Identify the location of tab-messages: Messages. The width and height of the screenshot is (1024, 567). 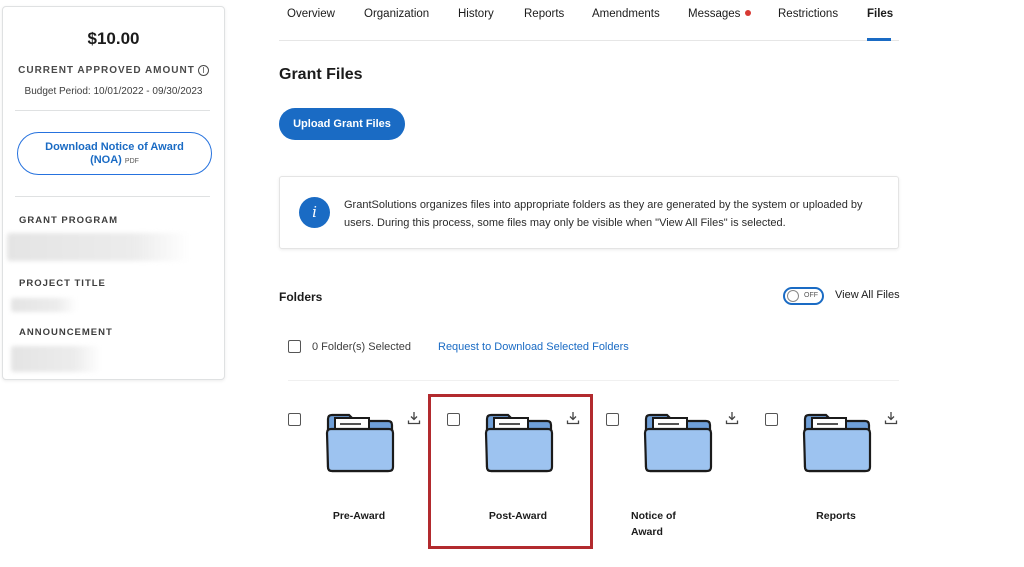
(720, 14).